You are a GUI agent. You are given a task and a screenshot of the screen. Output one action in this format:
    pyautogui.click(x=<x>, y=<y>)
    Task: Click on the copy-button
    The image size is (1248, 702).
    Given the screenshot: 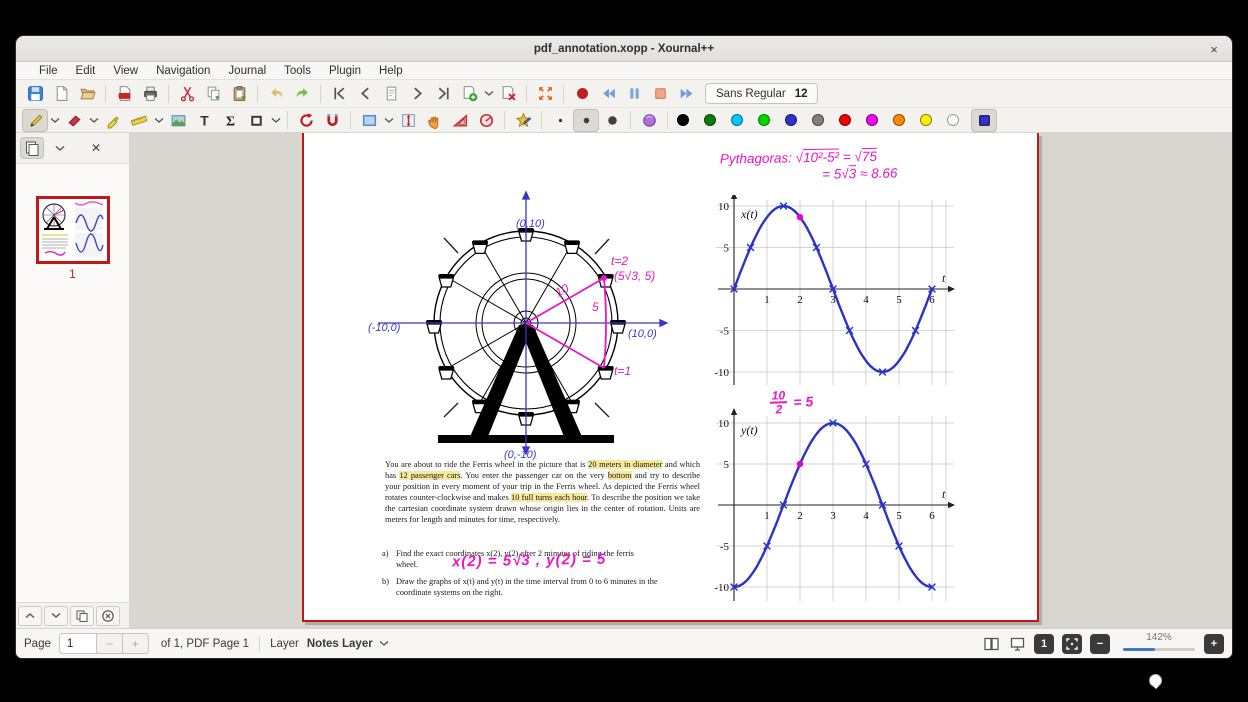 What is the action you would take?
    pyautogui.click(x=213, y=93)
    